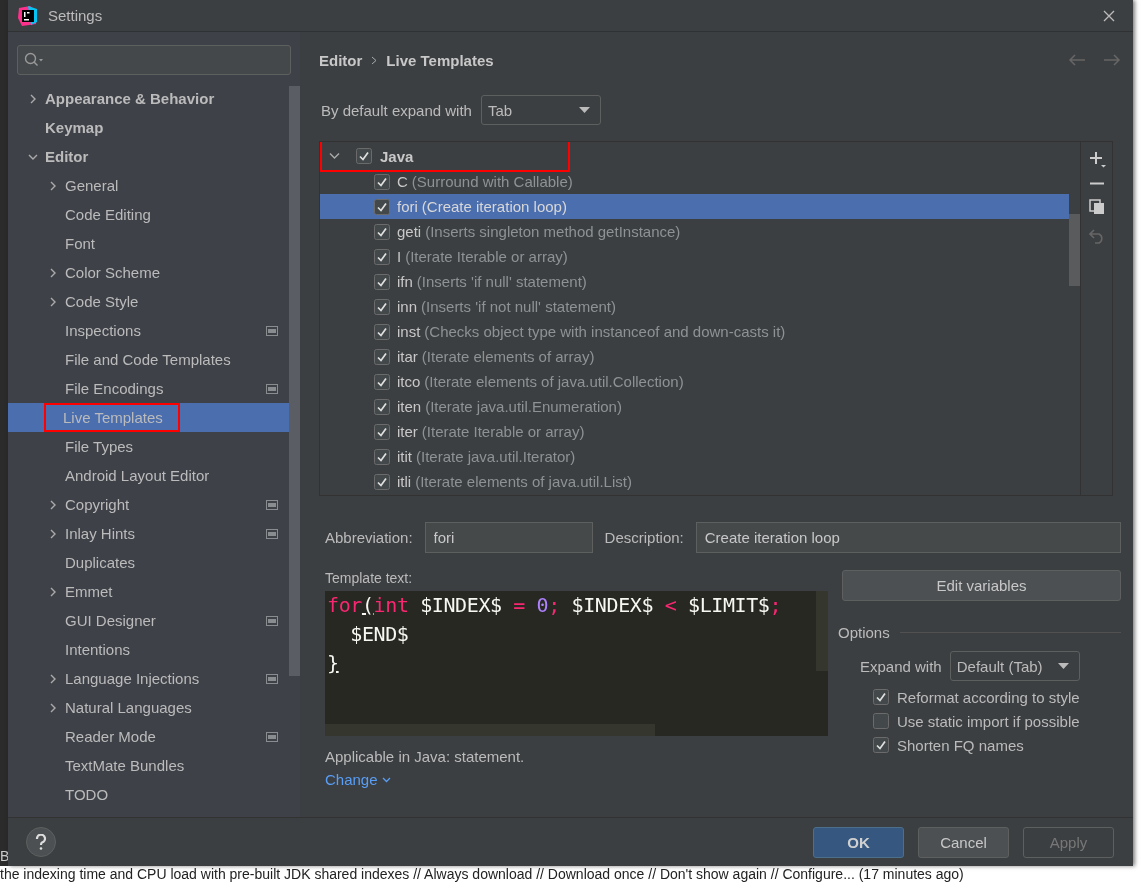 Image resolution: width=1141 pixels, height=883 pixels. What do you see at coordinates (858, 842) in the screenshot?
I see `dialog-button: OK` at bounding box center [858, 842].